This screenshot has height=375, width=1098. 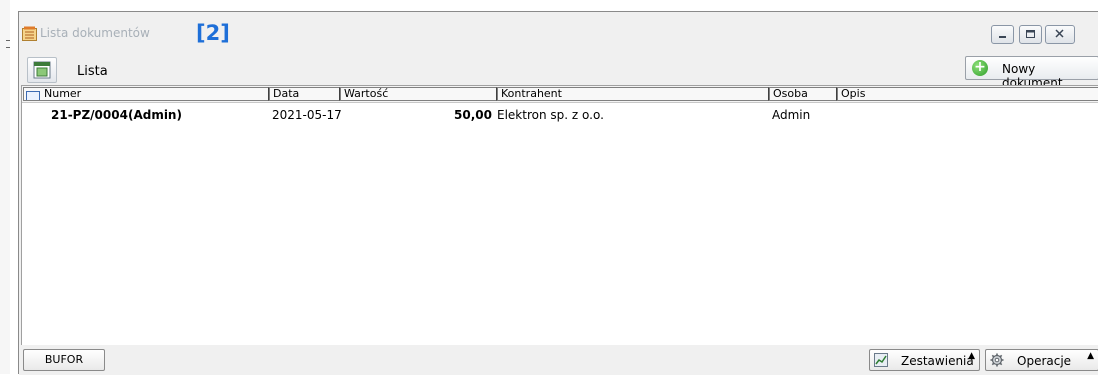 I want to click on minimize-icon, so click(x=1002, y=37).